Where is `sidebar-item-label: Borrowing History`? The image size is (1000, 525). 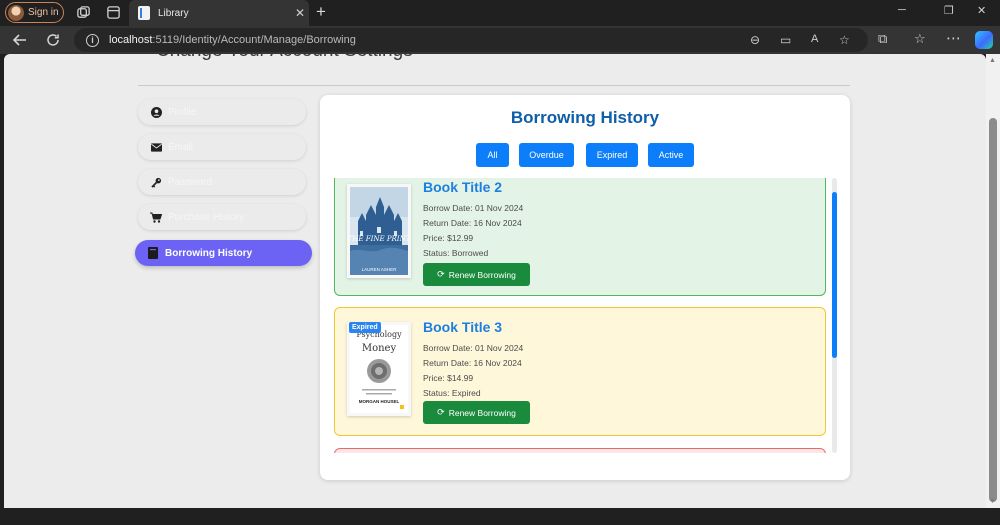 sidebar-item-label: Borrowing History is located at coordinates (209, 253).